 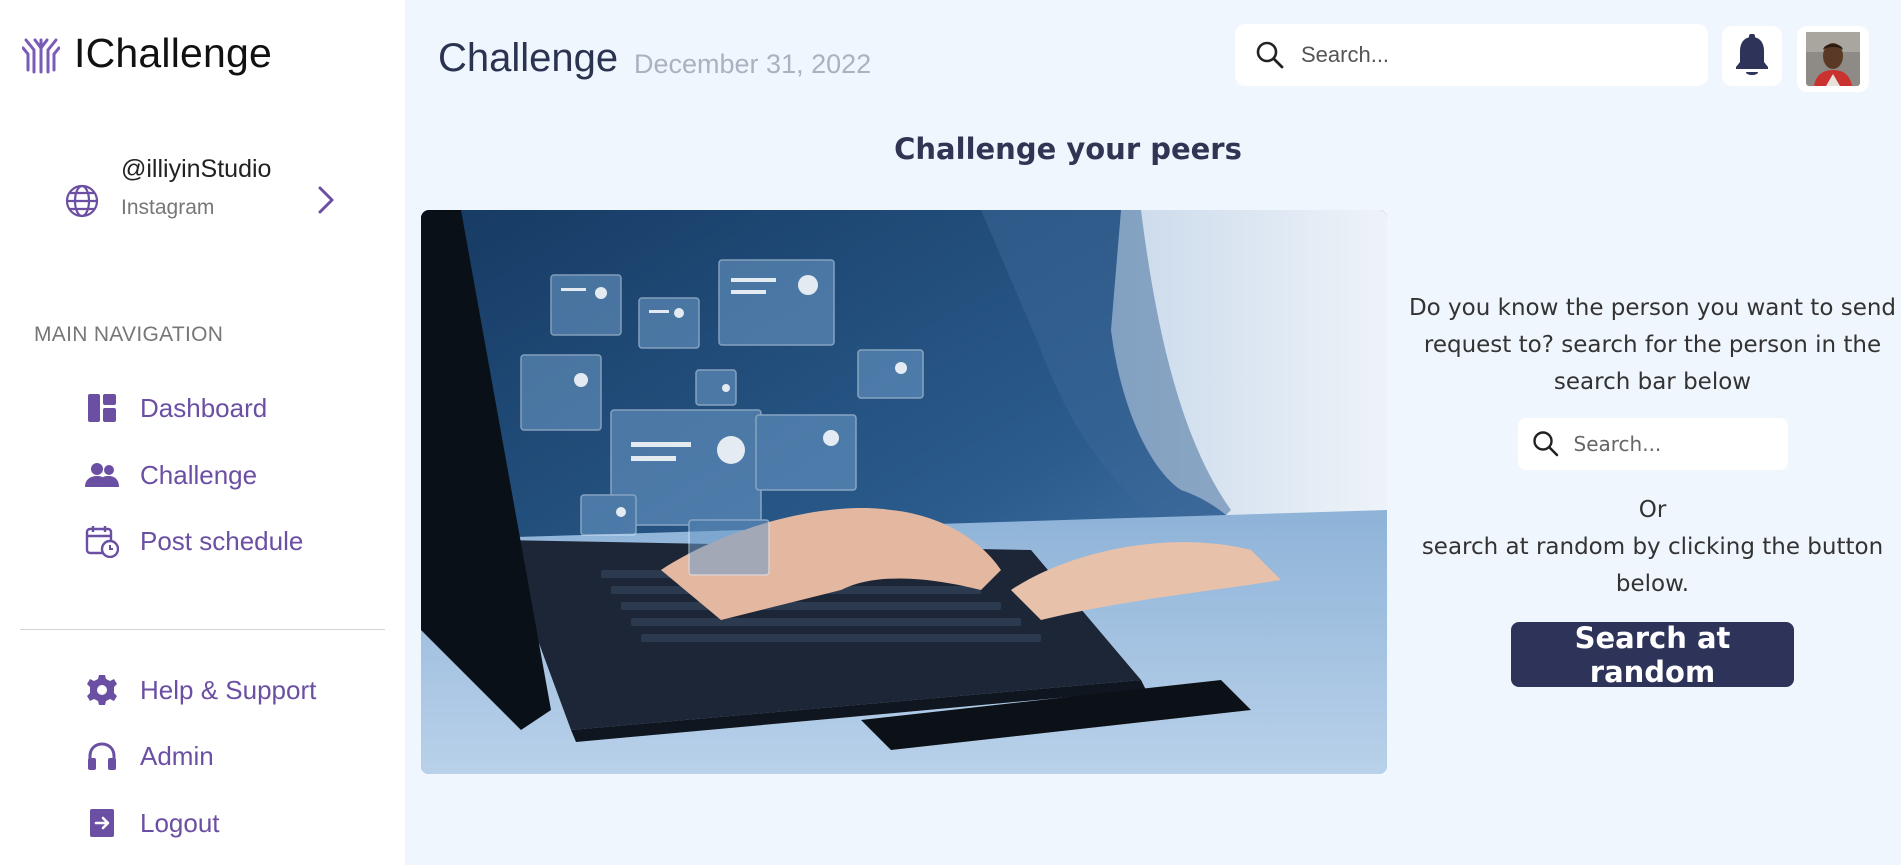 I want to click on sidebar-item-help-support: Help & Support, so click(x=200, y=690).